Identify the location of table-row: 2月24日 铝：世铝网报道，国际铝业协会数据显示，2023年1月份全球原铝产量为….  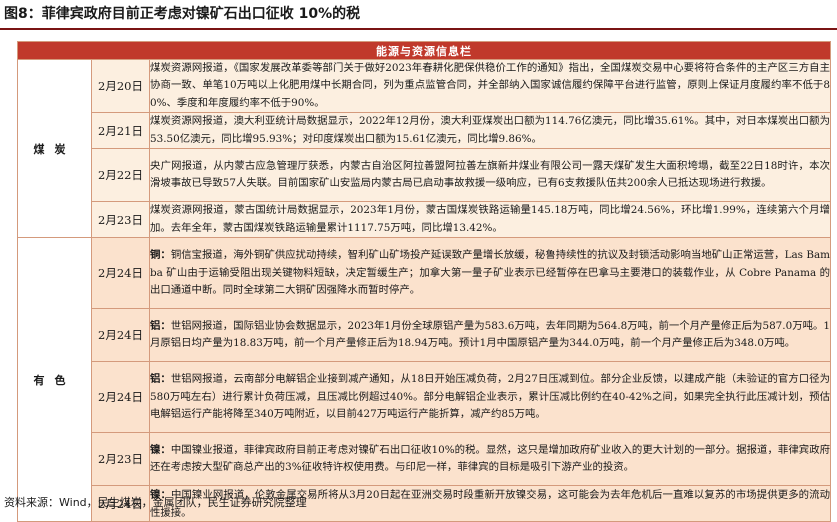
(425, 335).